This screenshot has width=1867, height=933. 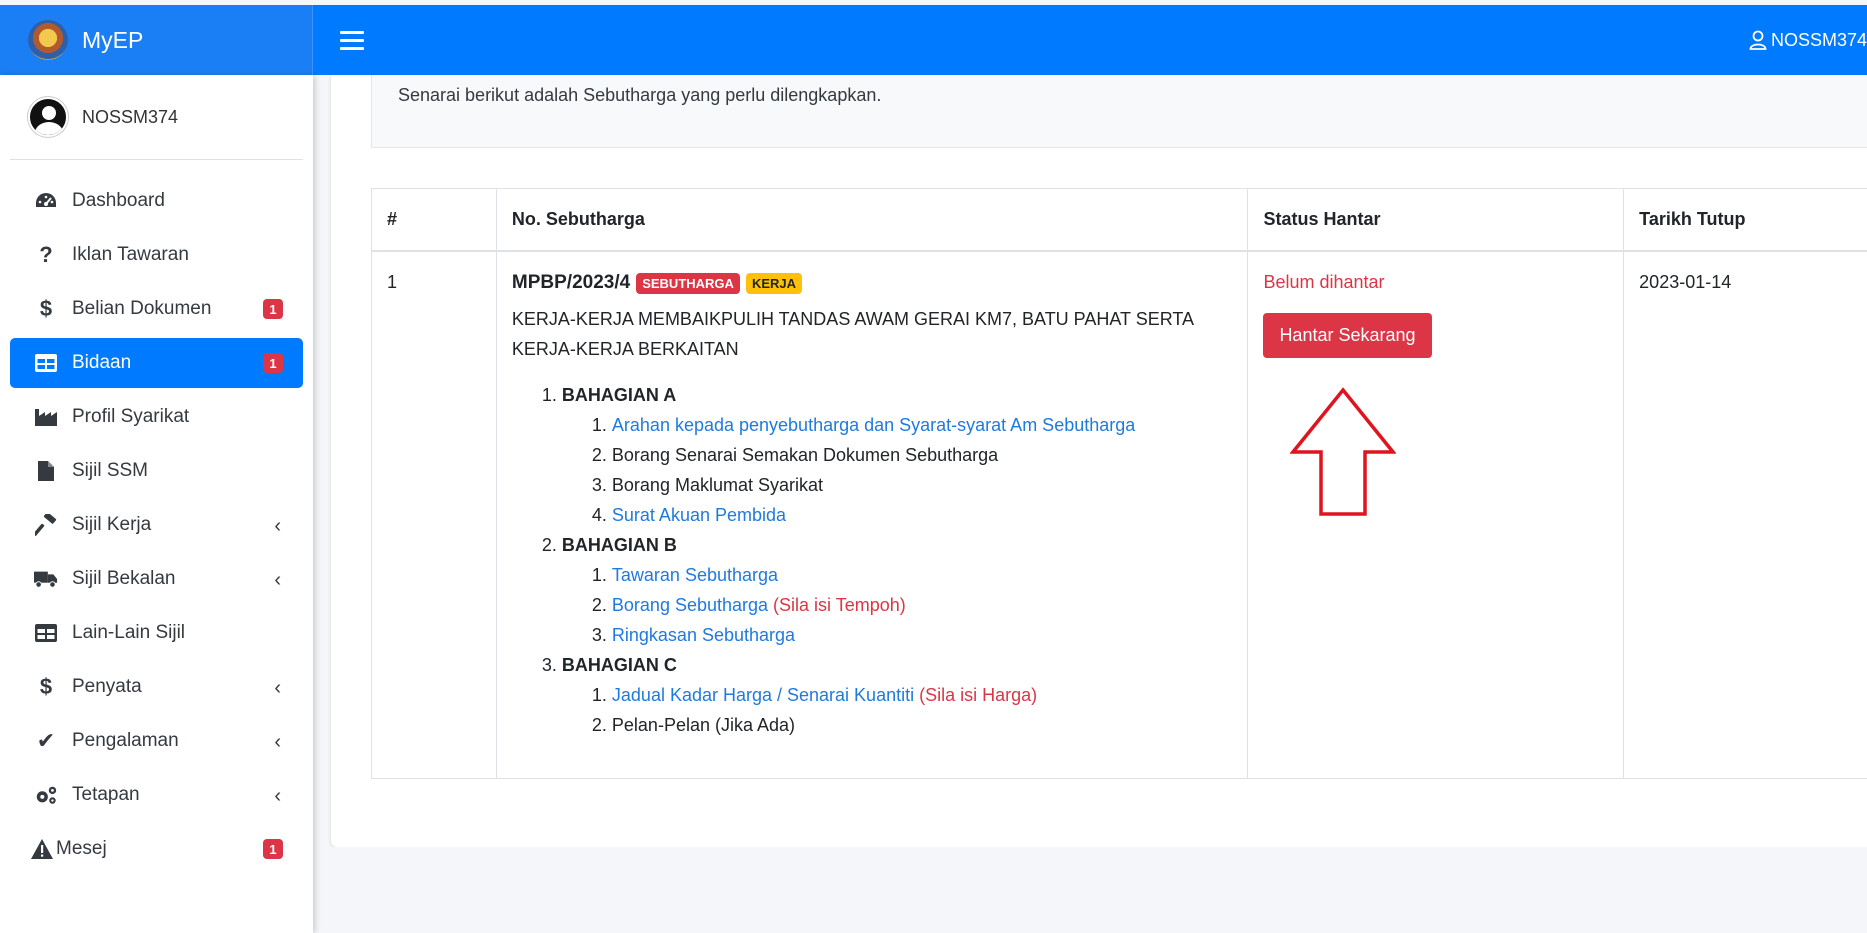 What do you see at coordinates (46, 254) in the screenshot?
I see `question-icon: ?` at bounding box center [46, 254].